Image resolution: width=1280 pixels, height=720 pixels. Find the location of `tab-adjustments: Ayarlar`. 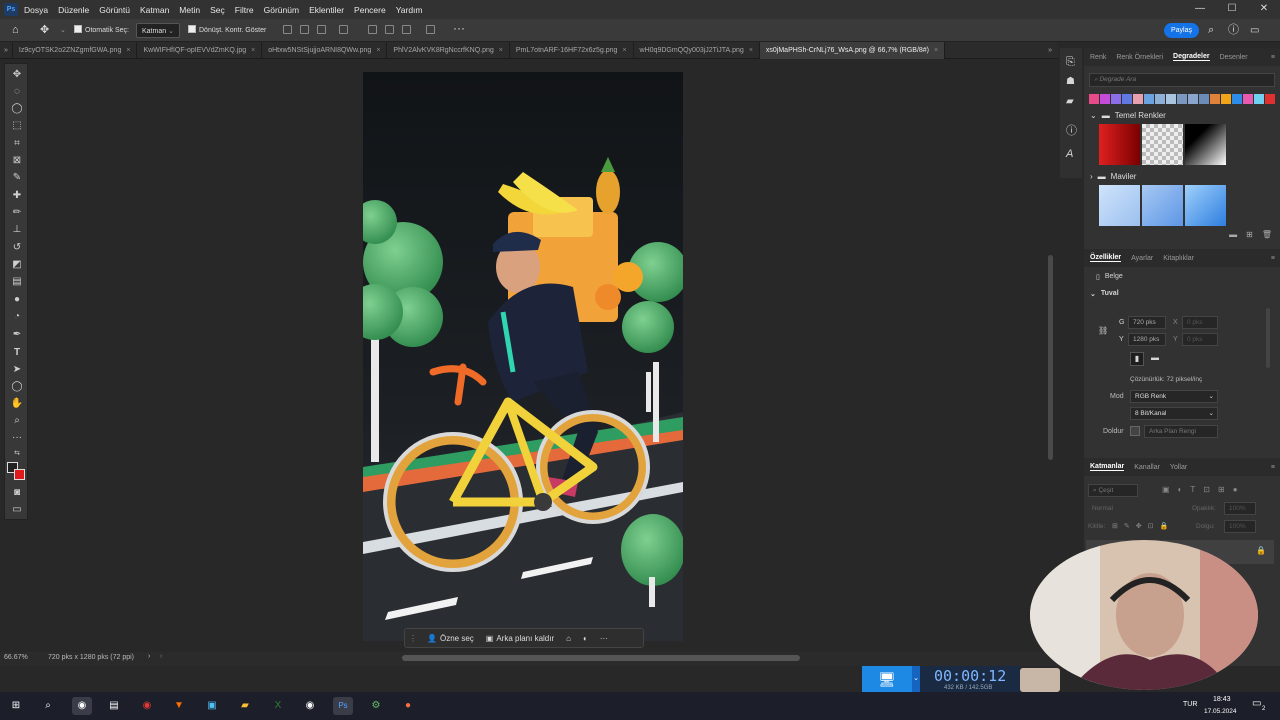

tab-adjustments: Ayarlar is located at coordinates (1142, 258).